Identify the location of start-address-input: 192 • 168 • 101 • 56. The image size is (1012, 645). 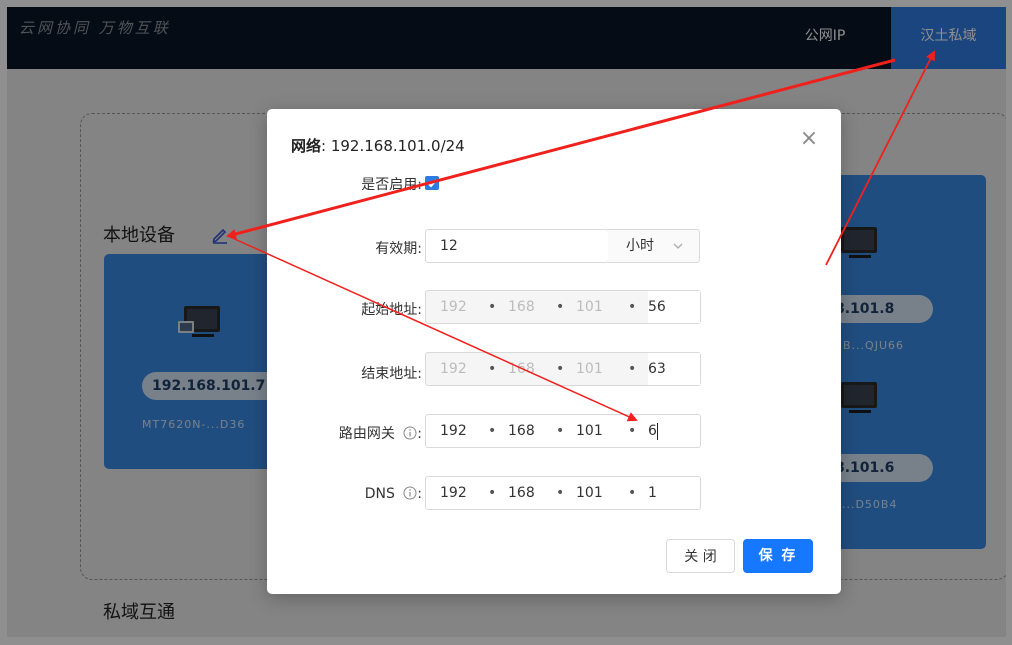
(563, 307).